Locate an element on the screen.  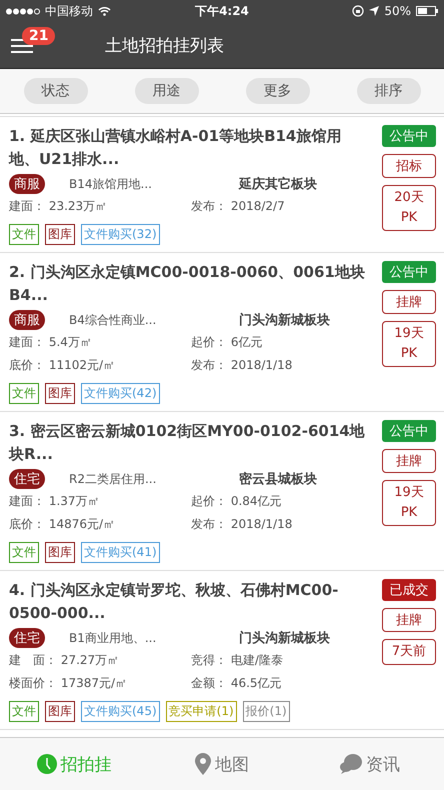
wifi-icon is located at coordinates (104, 11).